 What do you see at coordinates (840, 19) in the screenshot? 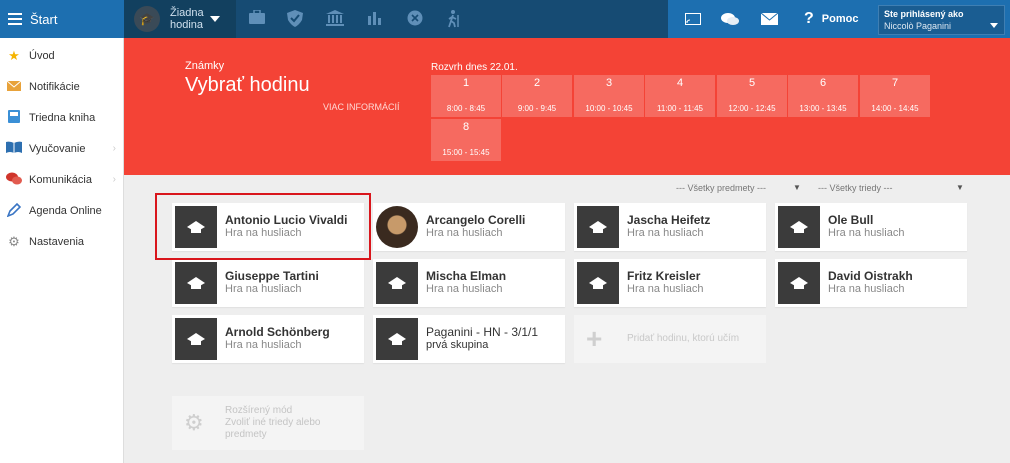
I see `help-label: Pomoc` at bounding box center [840, 19].